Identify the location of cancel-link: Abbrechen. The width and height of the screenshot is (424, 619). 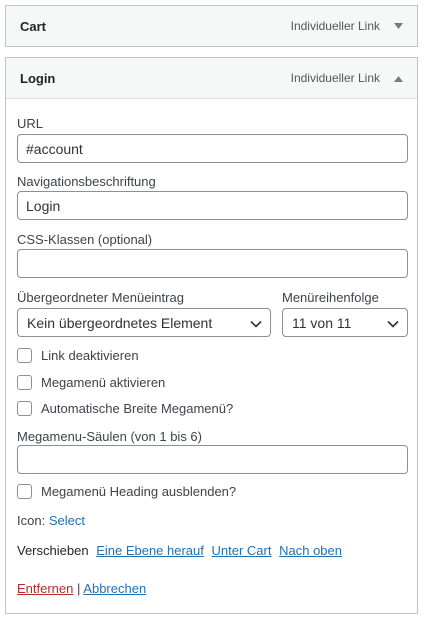
(114, 588).